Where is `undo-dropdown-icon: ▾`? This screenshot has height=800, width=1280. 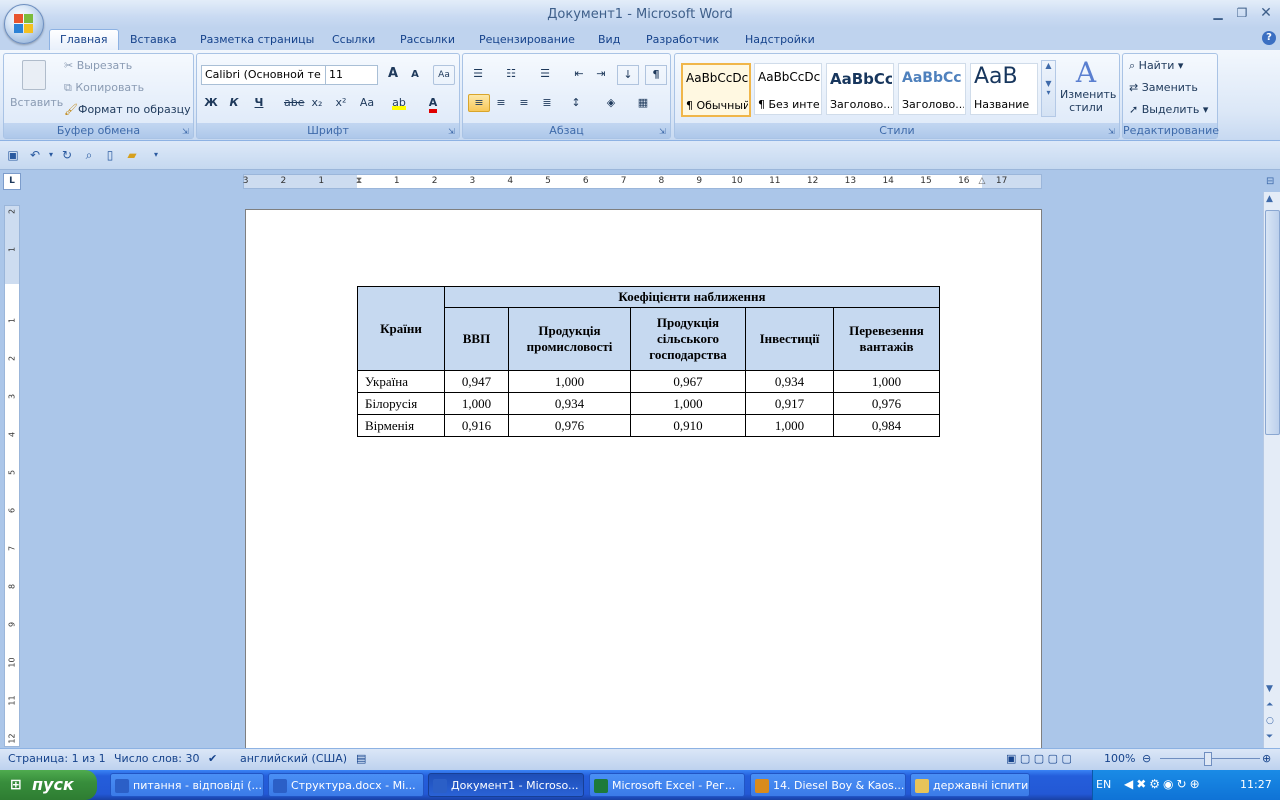 undo-dropdown-icon: ▾ is located at coordinates (51, 155).